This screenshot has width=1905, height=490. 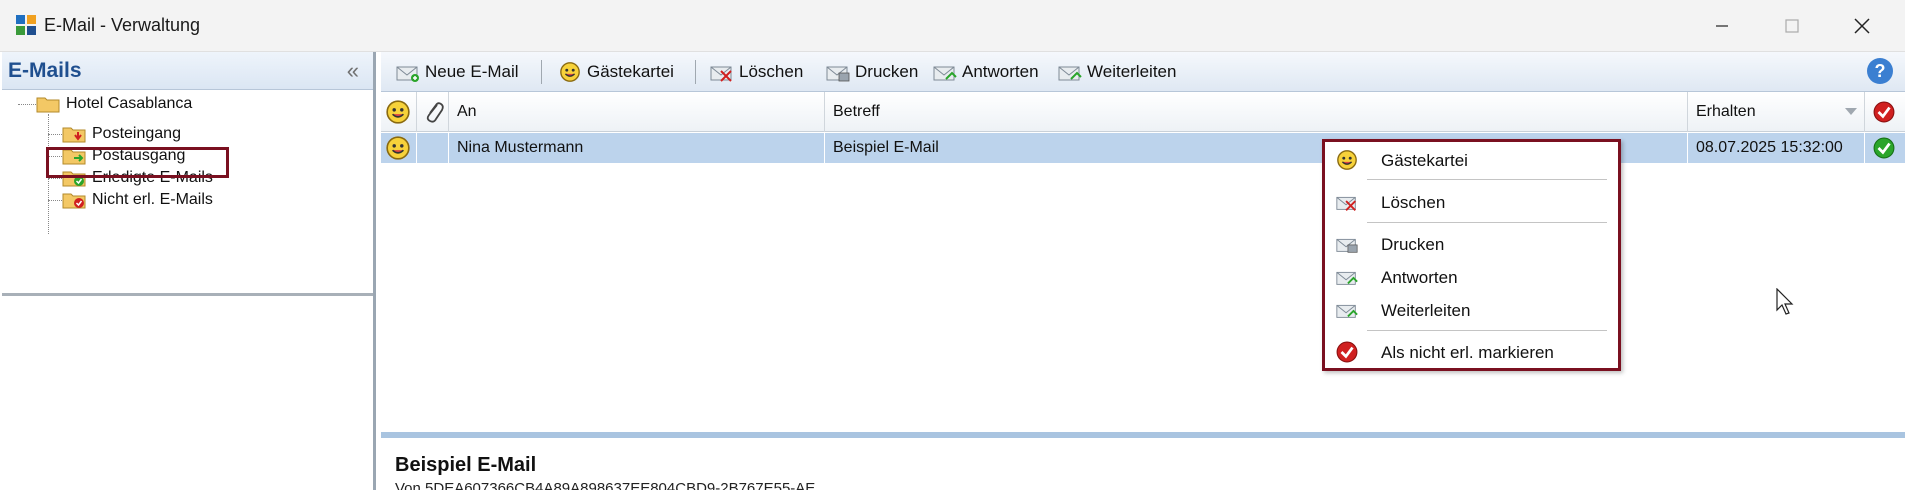 I want to click on app-icon, so click(x=26, y=25).